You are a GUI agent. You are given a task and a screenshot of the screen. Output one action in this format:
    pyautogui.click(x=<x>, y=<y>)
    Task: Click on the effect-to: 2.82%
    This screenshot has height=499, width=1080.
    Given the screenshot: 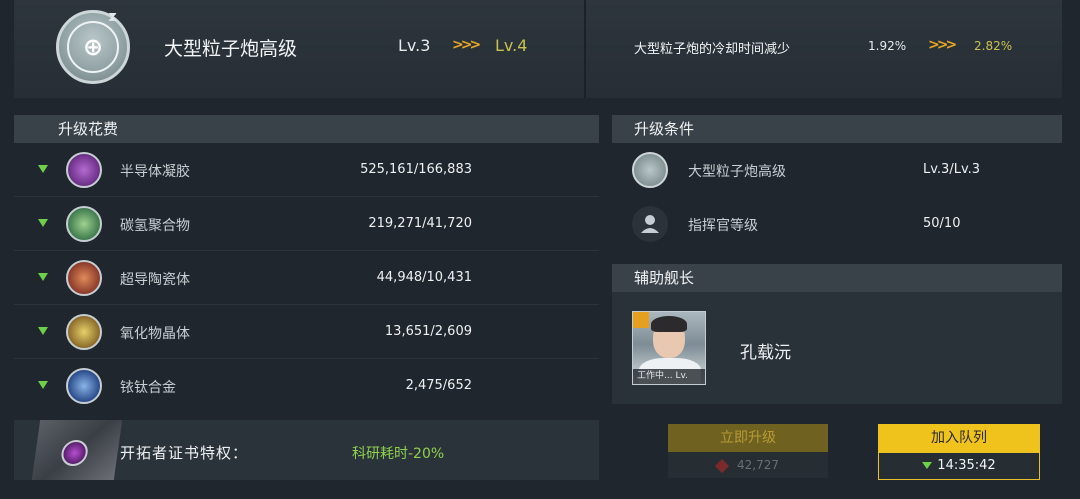 What is the action you would take?
    pyautogui.click(x=993, y=46)
    